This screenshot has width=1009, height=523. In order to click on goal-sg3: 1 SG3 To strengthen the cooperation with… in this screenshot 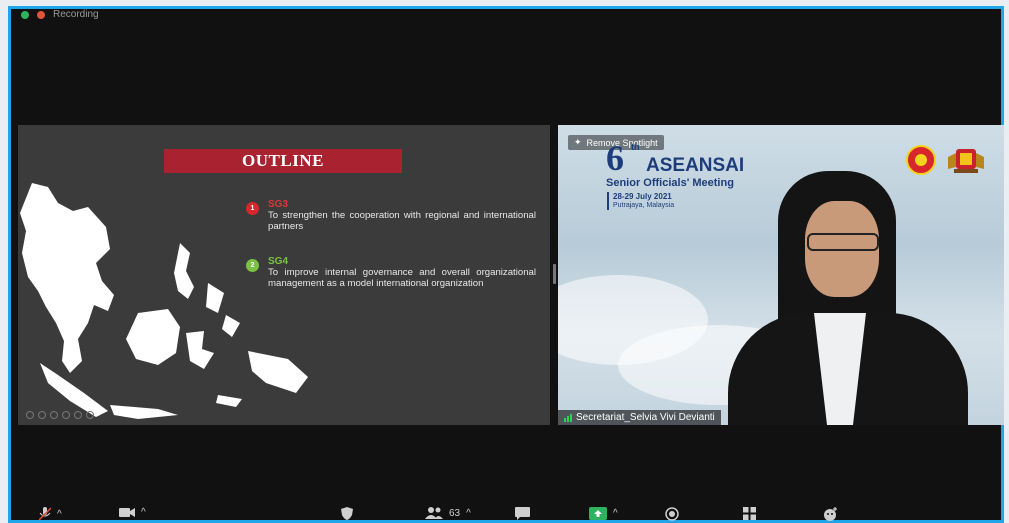, I will do `click(391, 215)`.